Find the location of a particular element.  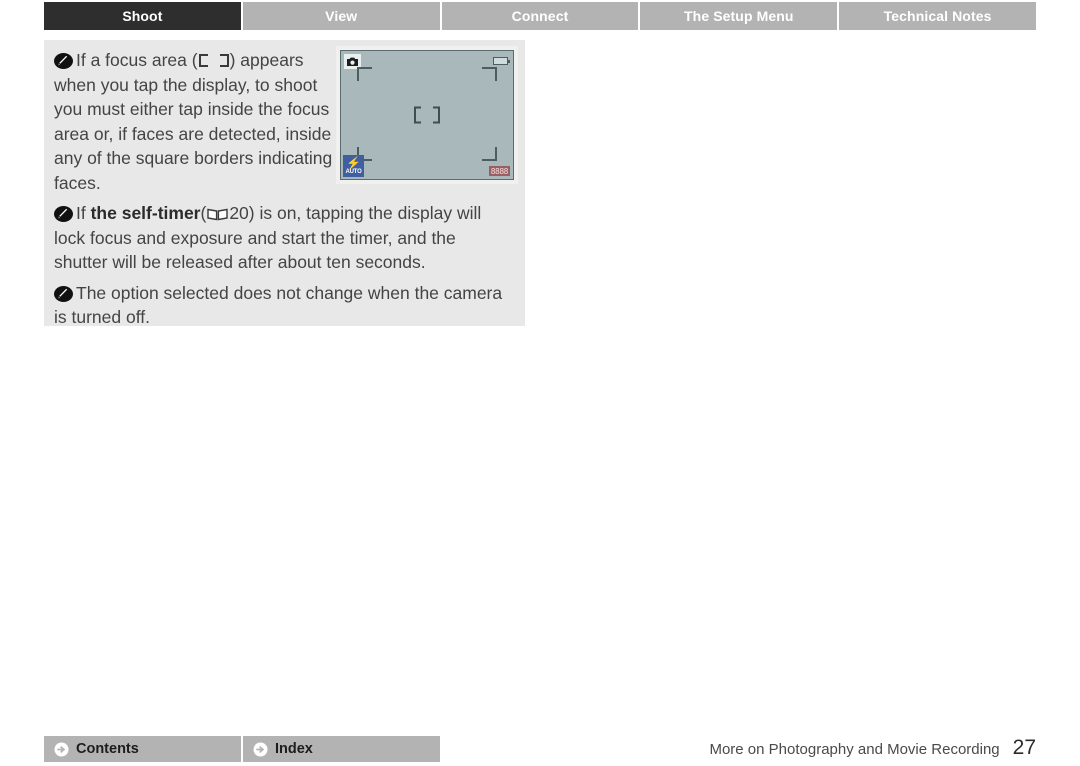

section-title: More on Photography and Movie Recording is located at coordinates (854, 749).